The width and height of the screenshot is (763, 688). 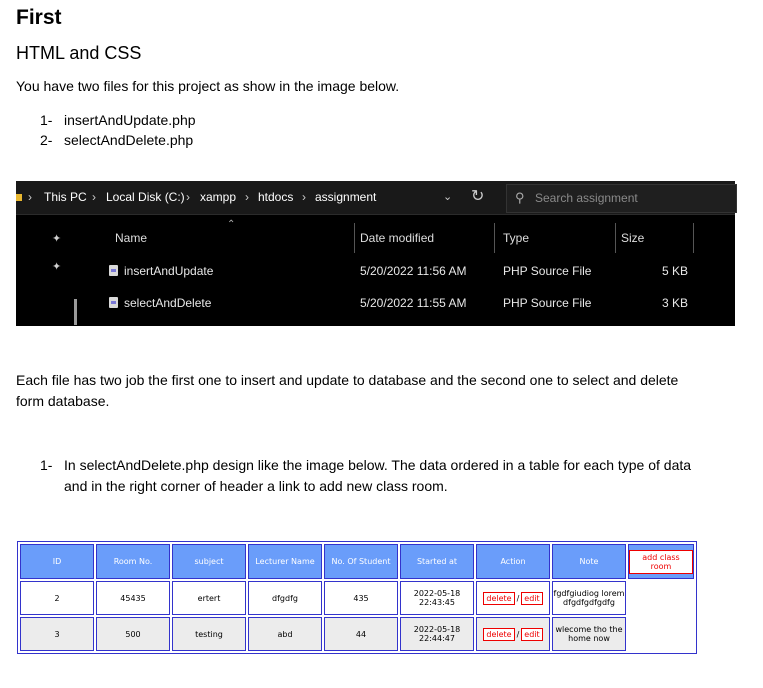 I want to click on header-no-of-student: No. Of Student, so click(x=361, y=561).